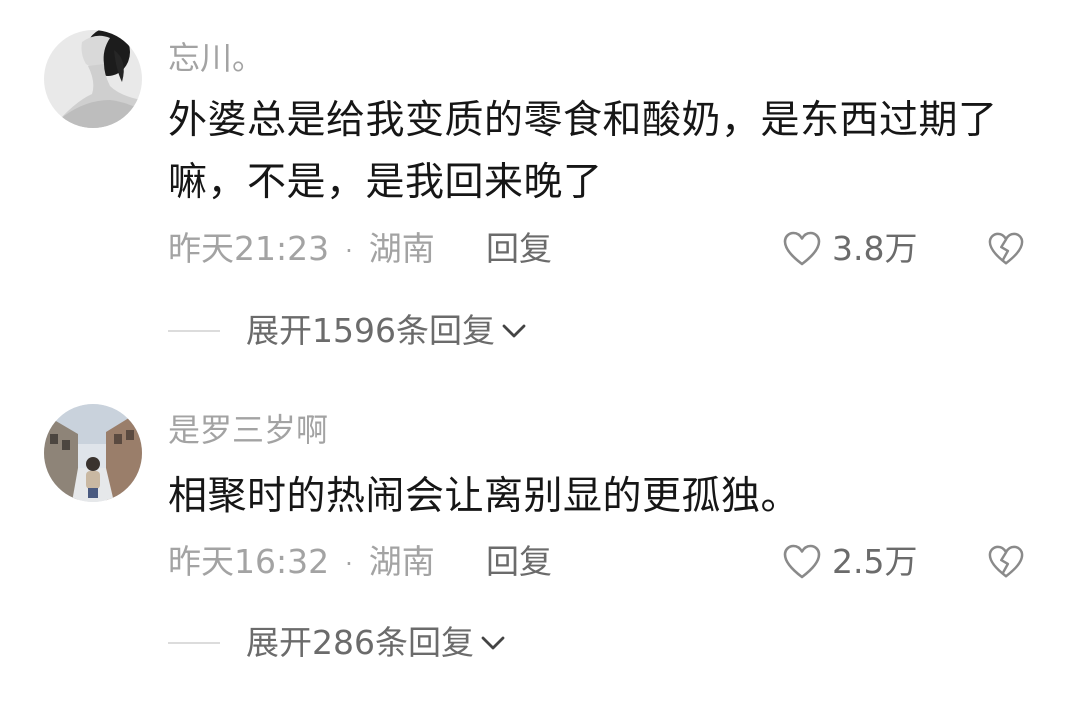 The width and height of the screenshot is (1080, 701). Describe the element at coordinates (360, 642) in the screenshot. I see `expand-replies-label: 展开286条回复` at that location.